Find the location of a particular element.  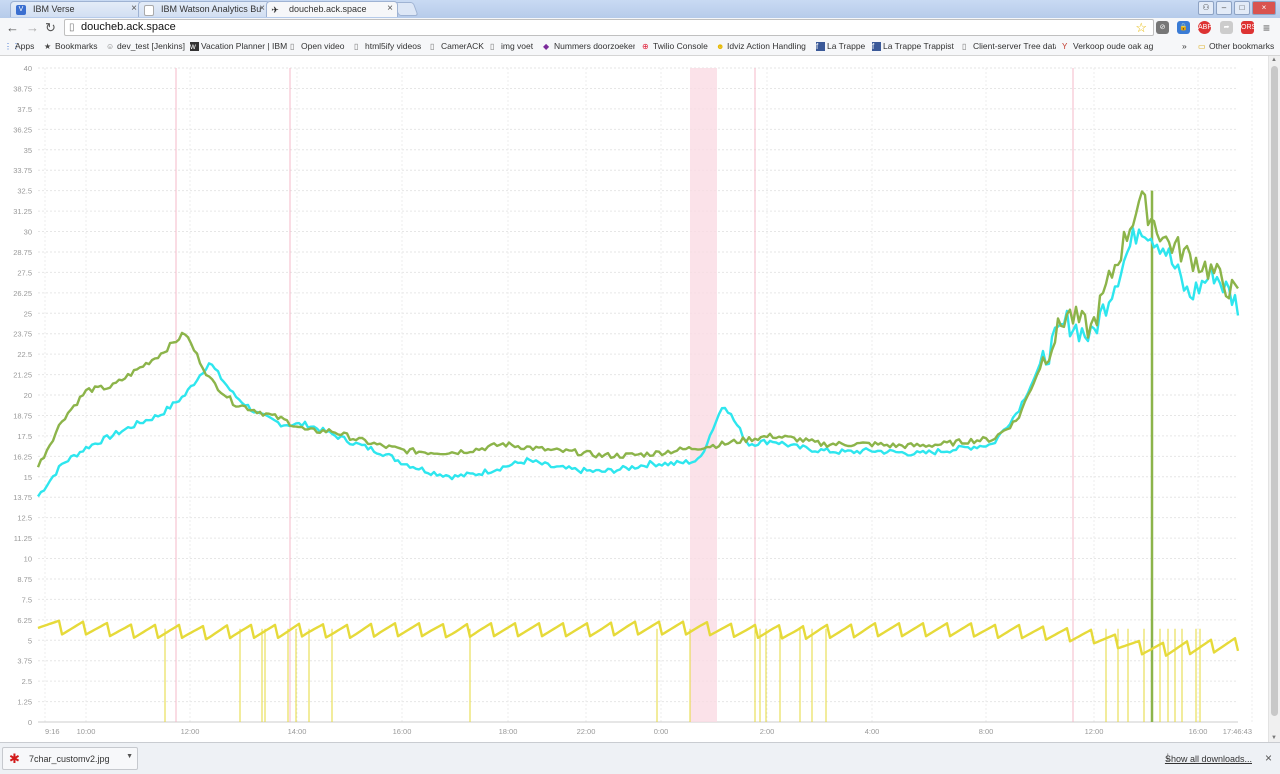

bookmark-label: Other bookmarks is located at coordinates (1242, 46).